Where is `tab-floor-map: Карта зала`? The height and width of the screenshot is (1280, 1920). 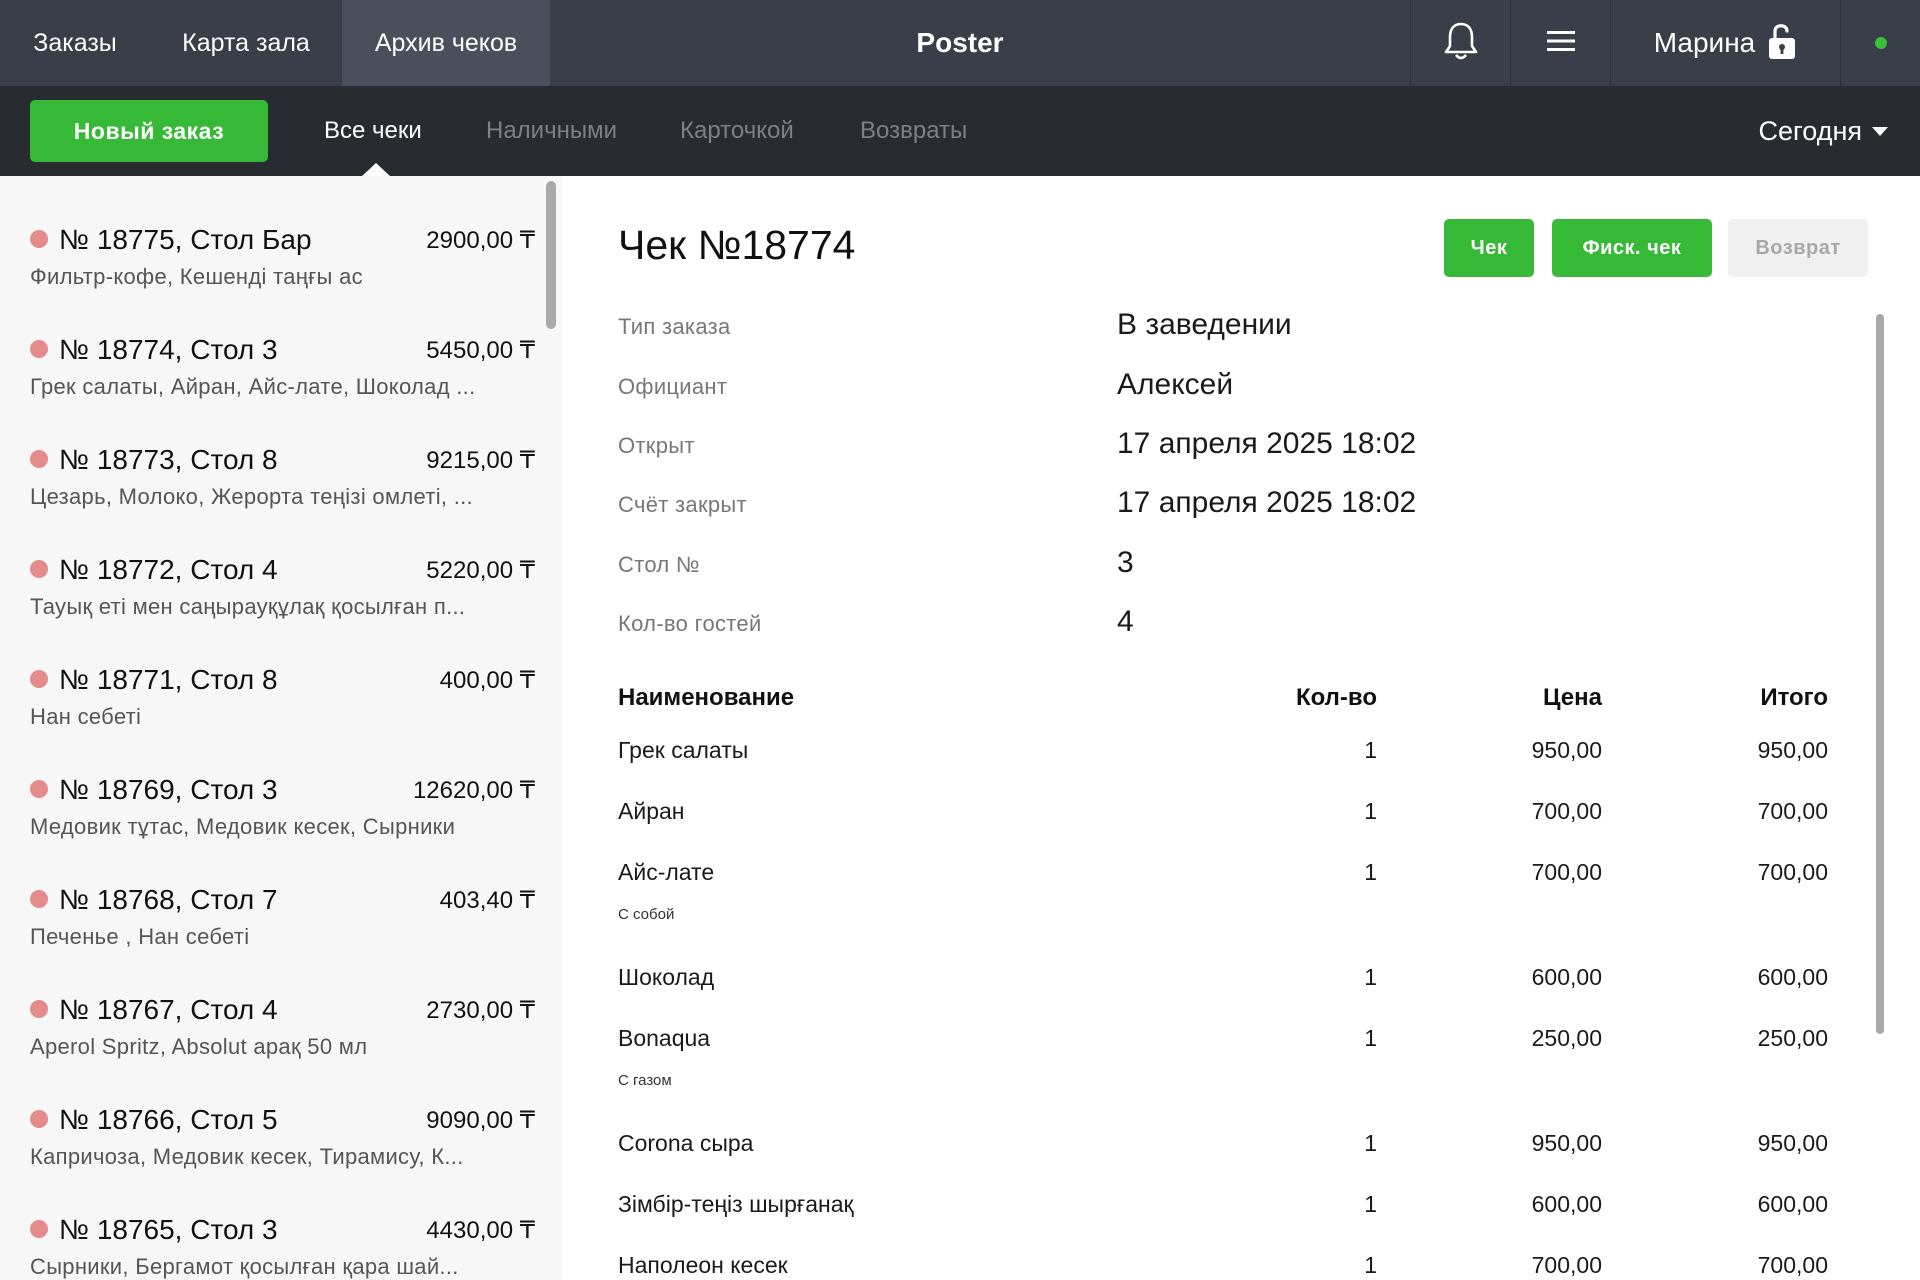
tab-floor-map: Карта зала is located at coordinates (246, 43).